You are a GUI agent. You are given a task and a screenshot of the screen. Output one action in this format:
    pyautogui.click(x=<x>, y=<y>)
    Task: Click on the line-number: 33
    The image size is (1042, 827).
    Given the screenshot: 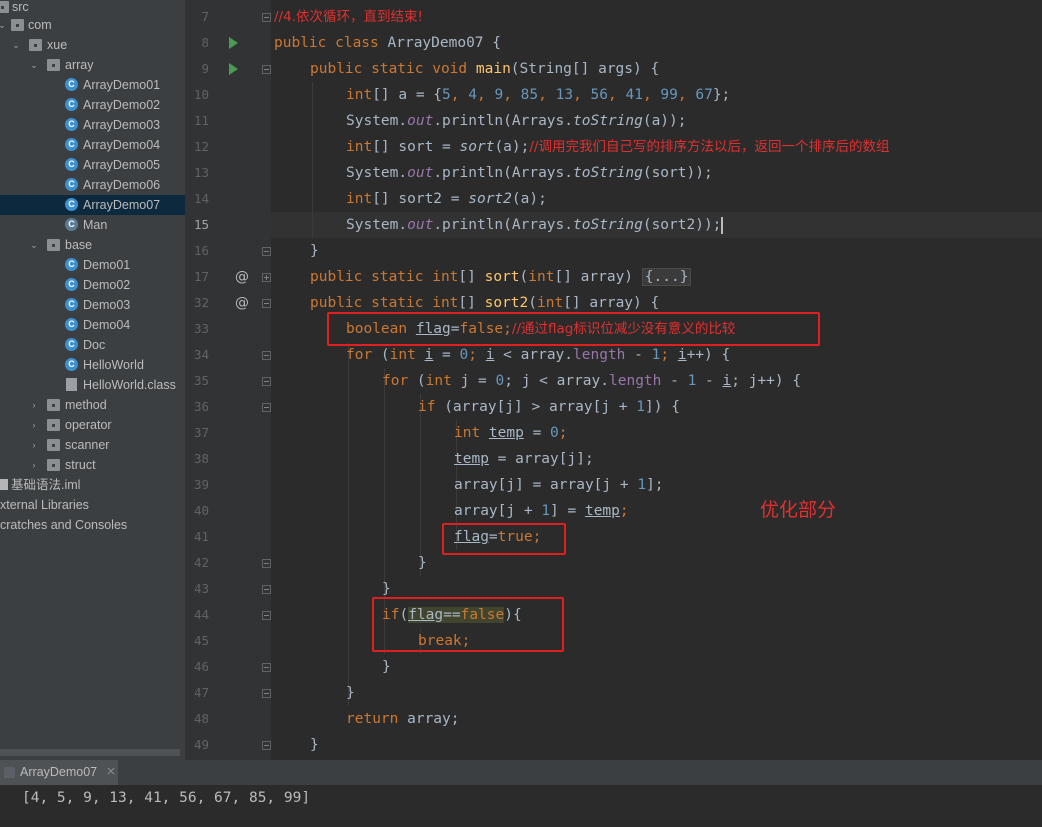 What is the action you would take?
    pyautogui.click(x=201, y=328)
    